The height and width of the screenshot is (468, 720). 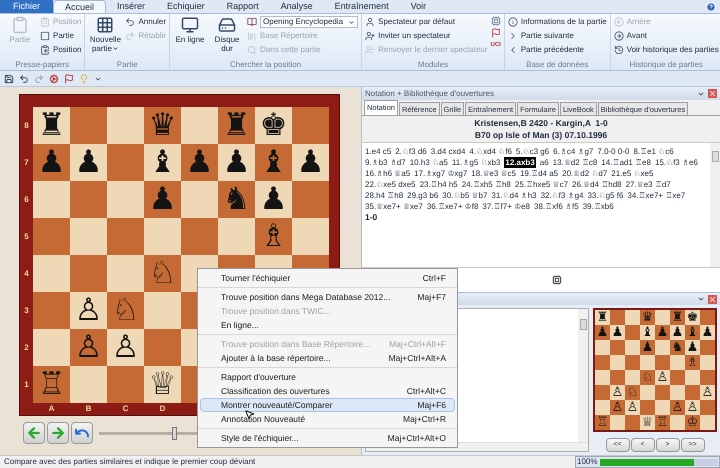 What do you see at coordinates (465, 195) in the screenshot?
I see `move-text: 30.♘b5 ♕b7` at bounding box center [465, 195].